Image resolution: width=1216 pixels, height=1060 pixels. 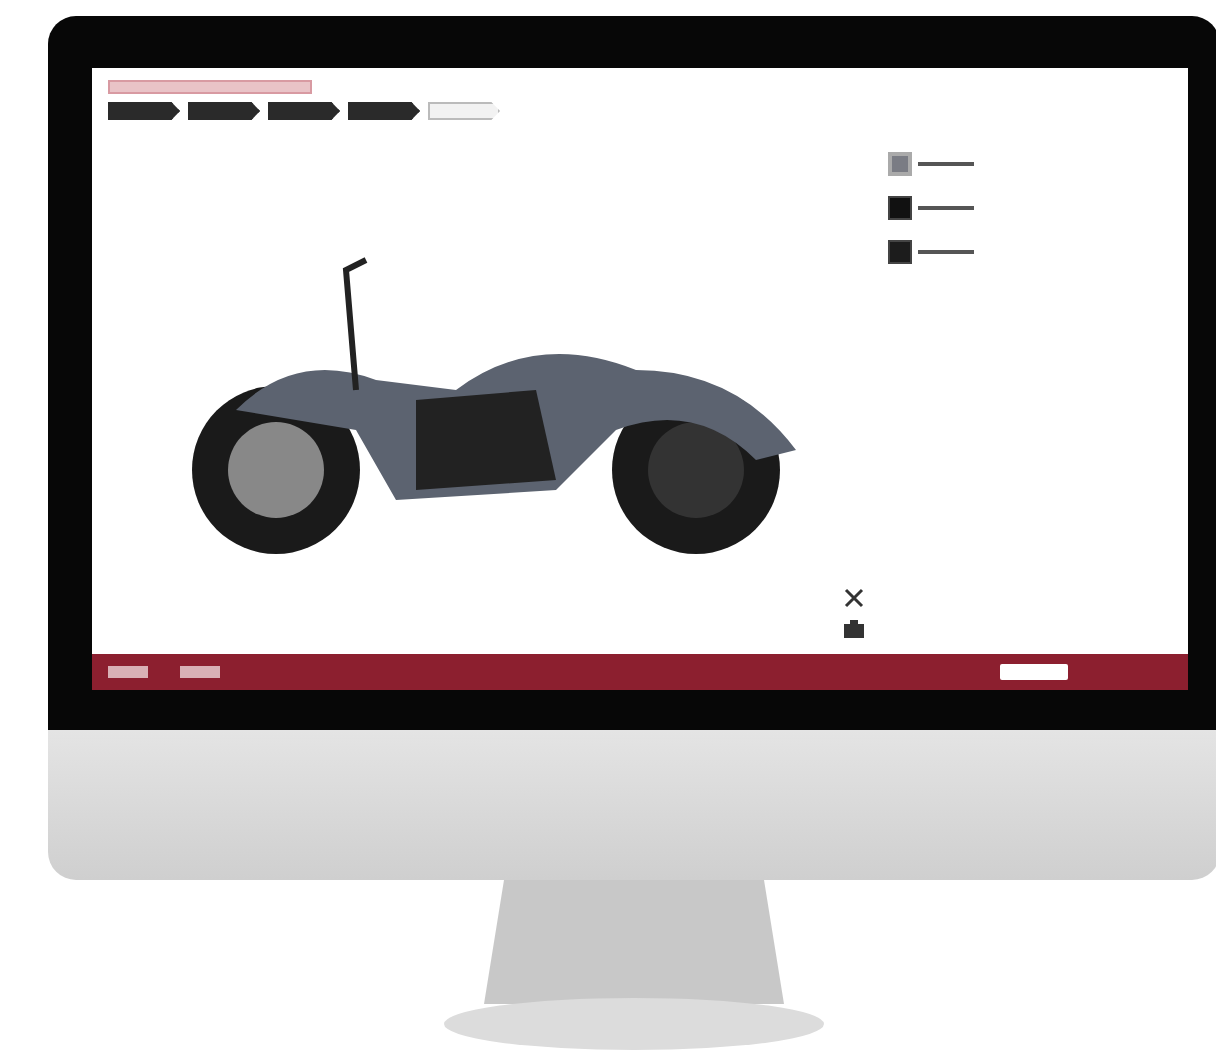 What do you see at coordinates (854, 598) in the screenshot?
I see `expand-icon` at bounding box center [854, 598].